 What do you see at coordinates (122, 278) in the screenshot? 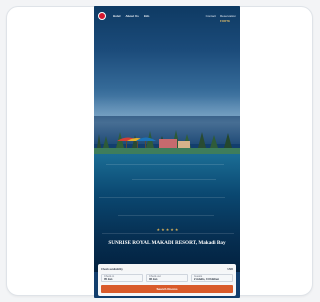
I see `check-in-field: Check-in 05 Jan` at bounding box center [122, 278].